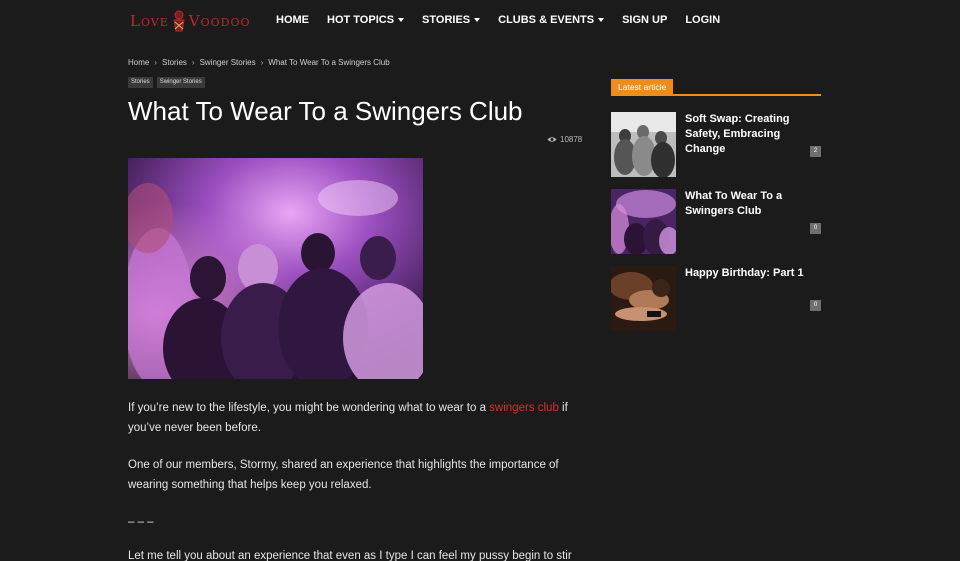 Image resolution: width=960 pixels, height=561 pixels. Describe the element at coordinates (180, 82) in the screenshot. I see `tag-swinger-stories: Swinger Stories` at that location.